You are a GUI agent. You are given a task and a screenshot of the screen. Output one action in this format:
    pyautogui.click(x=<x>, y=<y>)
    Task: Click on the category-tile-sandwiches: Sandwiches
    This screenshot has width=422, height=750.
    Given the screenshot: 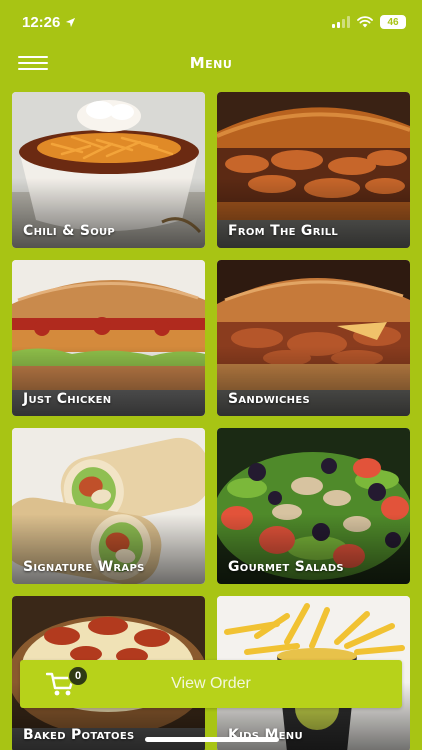 What is the action you would take?
    pyautogui.click(x=313, y=338)
    